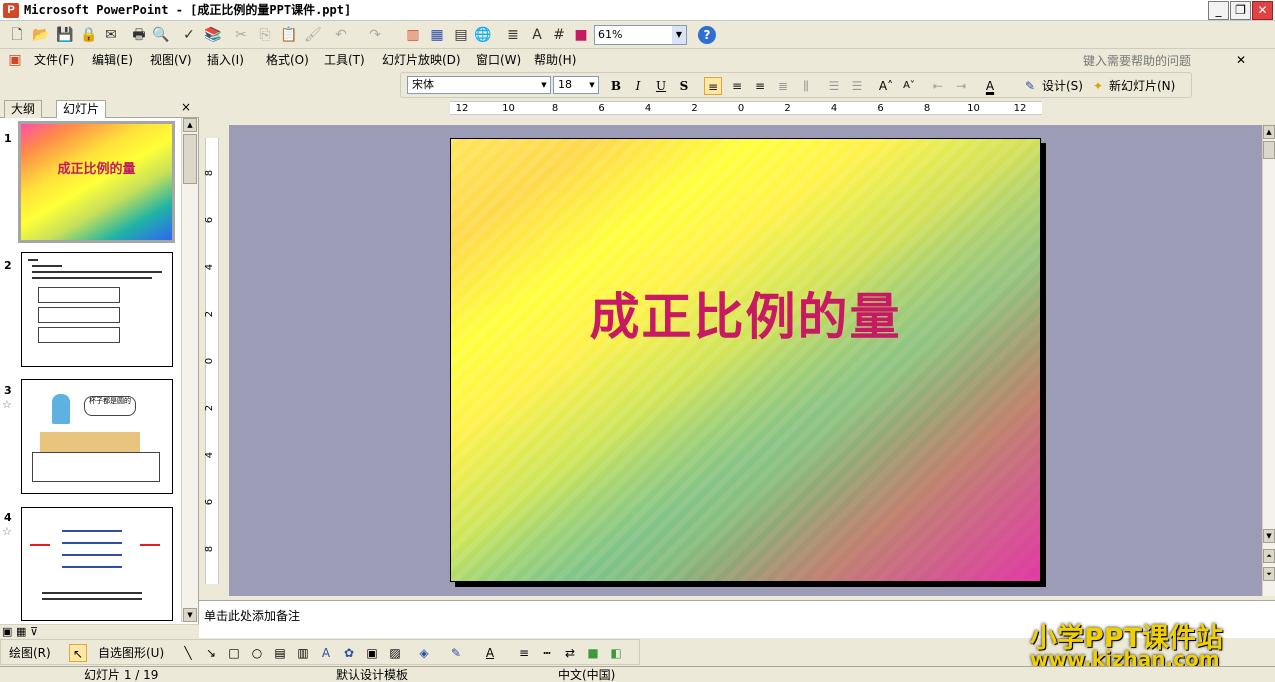 This screenshot has height=682, width=1275. Describe the element at coordinates (537, 35) in the screenshot. I see `show-formatting-icon: A` at that location.